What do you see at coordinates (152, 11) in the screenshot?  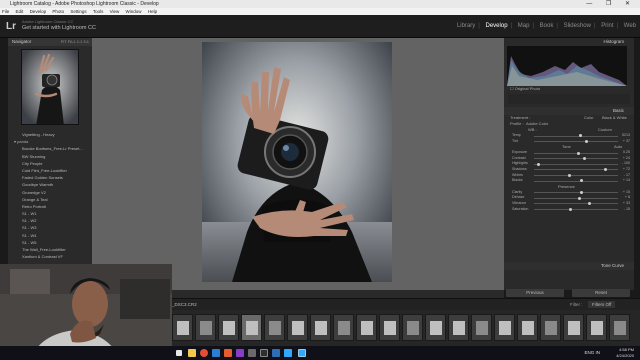 I see `menu-help: Help` at bounding box center [152, 11].